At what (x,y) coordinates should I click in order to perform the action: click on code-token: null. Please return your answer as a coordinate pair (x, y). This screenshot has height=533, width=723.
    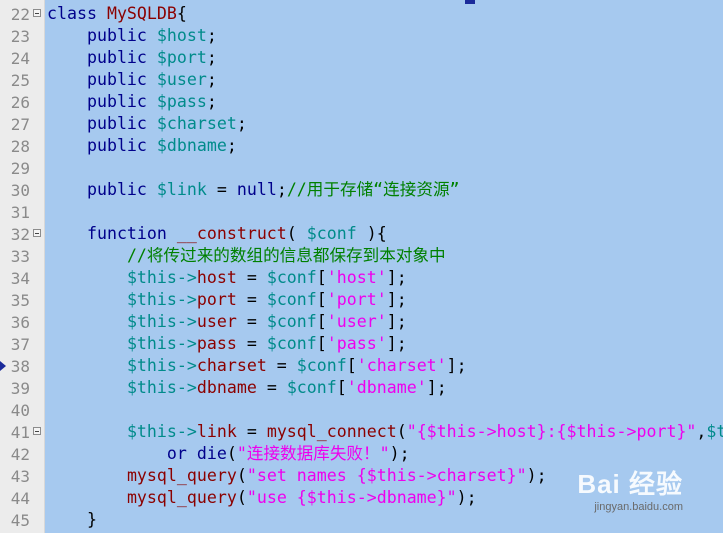
    Looking at the image, I should click on (256, 189).